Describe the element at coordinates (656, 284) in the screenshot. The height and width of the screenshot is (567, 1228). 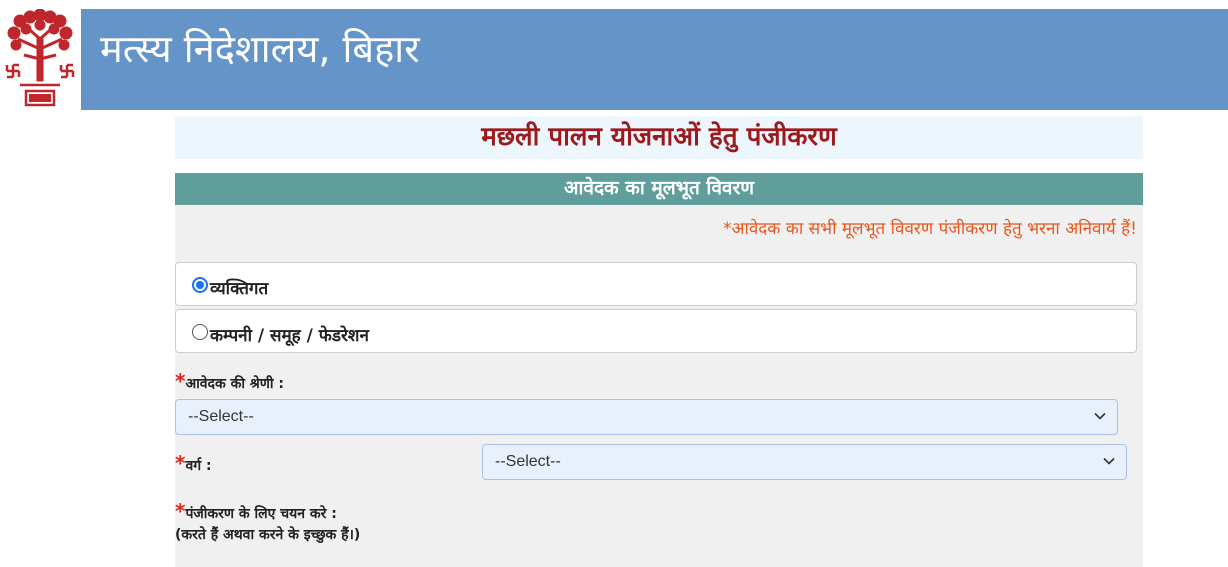
I see `radio-option-individual: व्यक्तिगत` at that location.